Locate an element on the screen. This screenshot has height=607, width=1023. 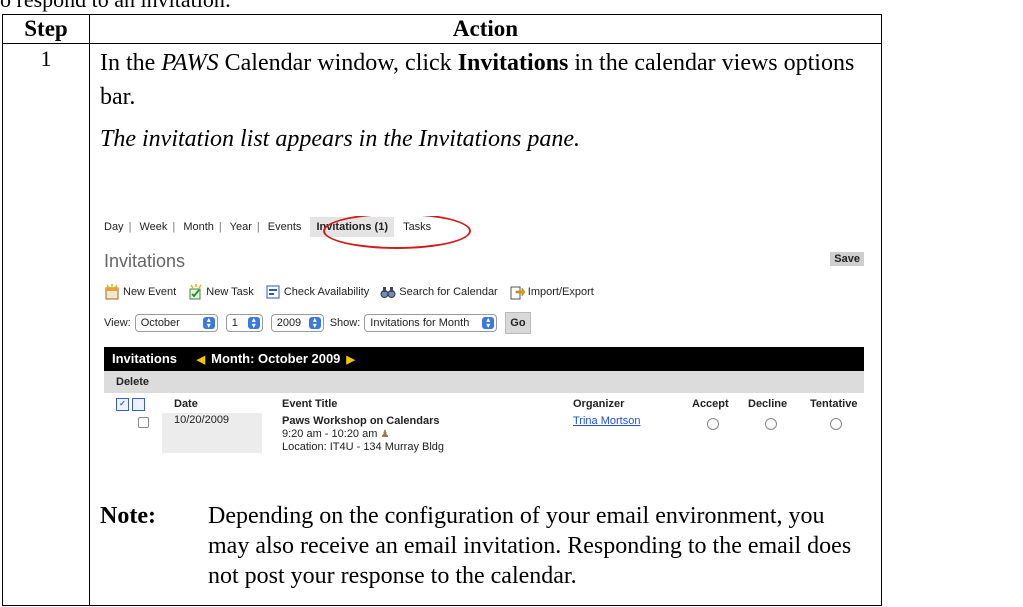
new-event-icon is located at coordinates (112, 292).